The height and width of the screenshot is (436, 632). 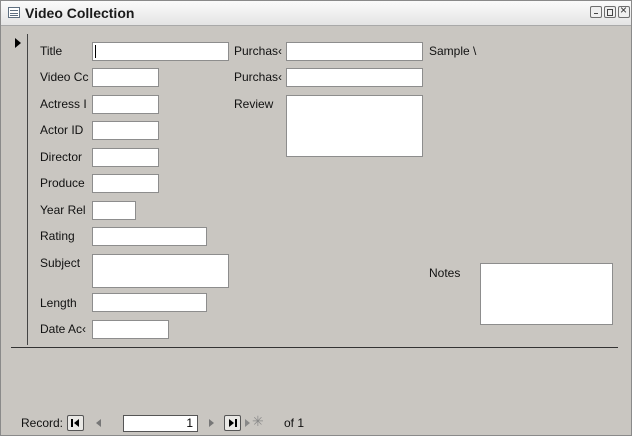 I want to click on label-notes: Notes, so click(x=445, y=273).